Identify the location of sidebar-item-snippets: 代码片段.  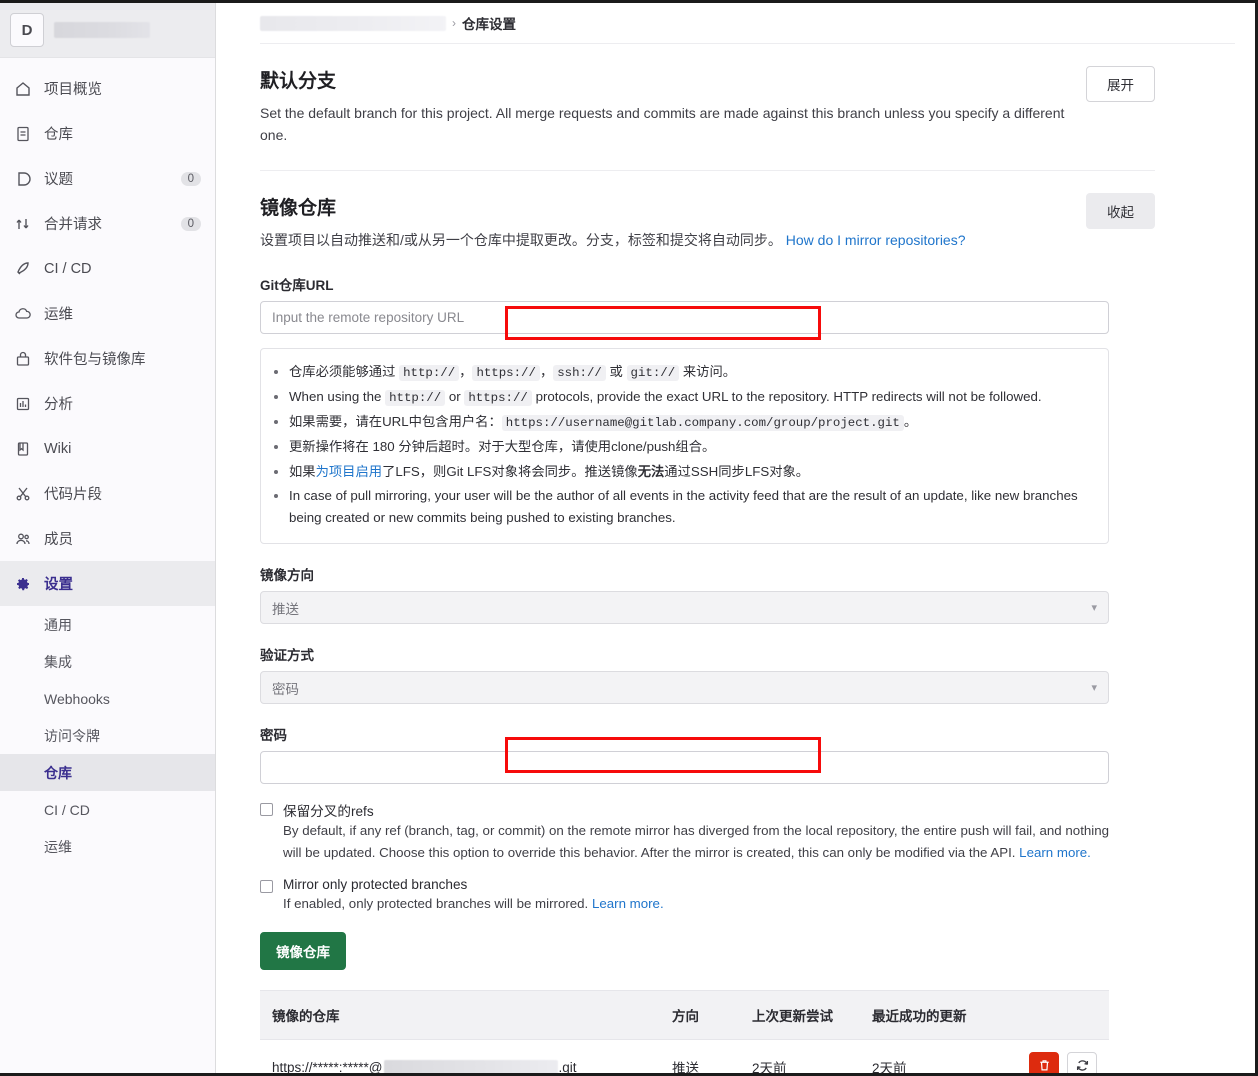
(107, 493).